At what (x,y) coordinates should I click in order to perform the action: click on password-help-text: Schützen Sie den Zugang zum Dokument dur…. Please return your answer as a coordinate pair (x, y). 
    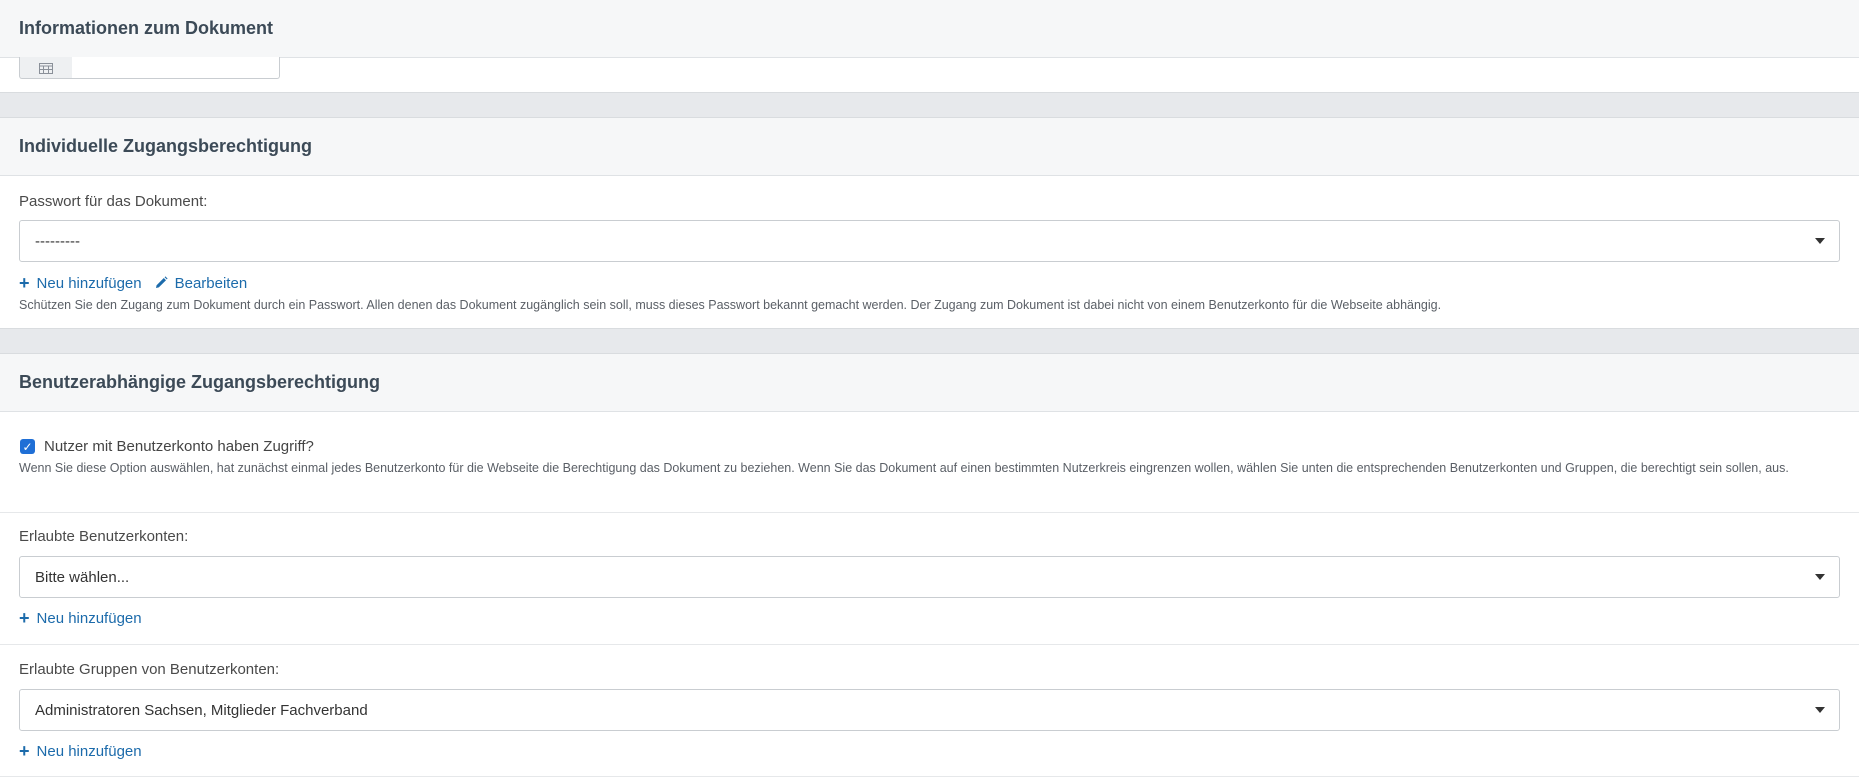
    Looking at the image, I should click on (730, 305).